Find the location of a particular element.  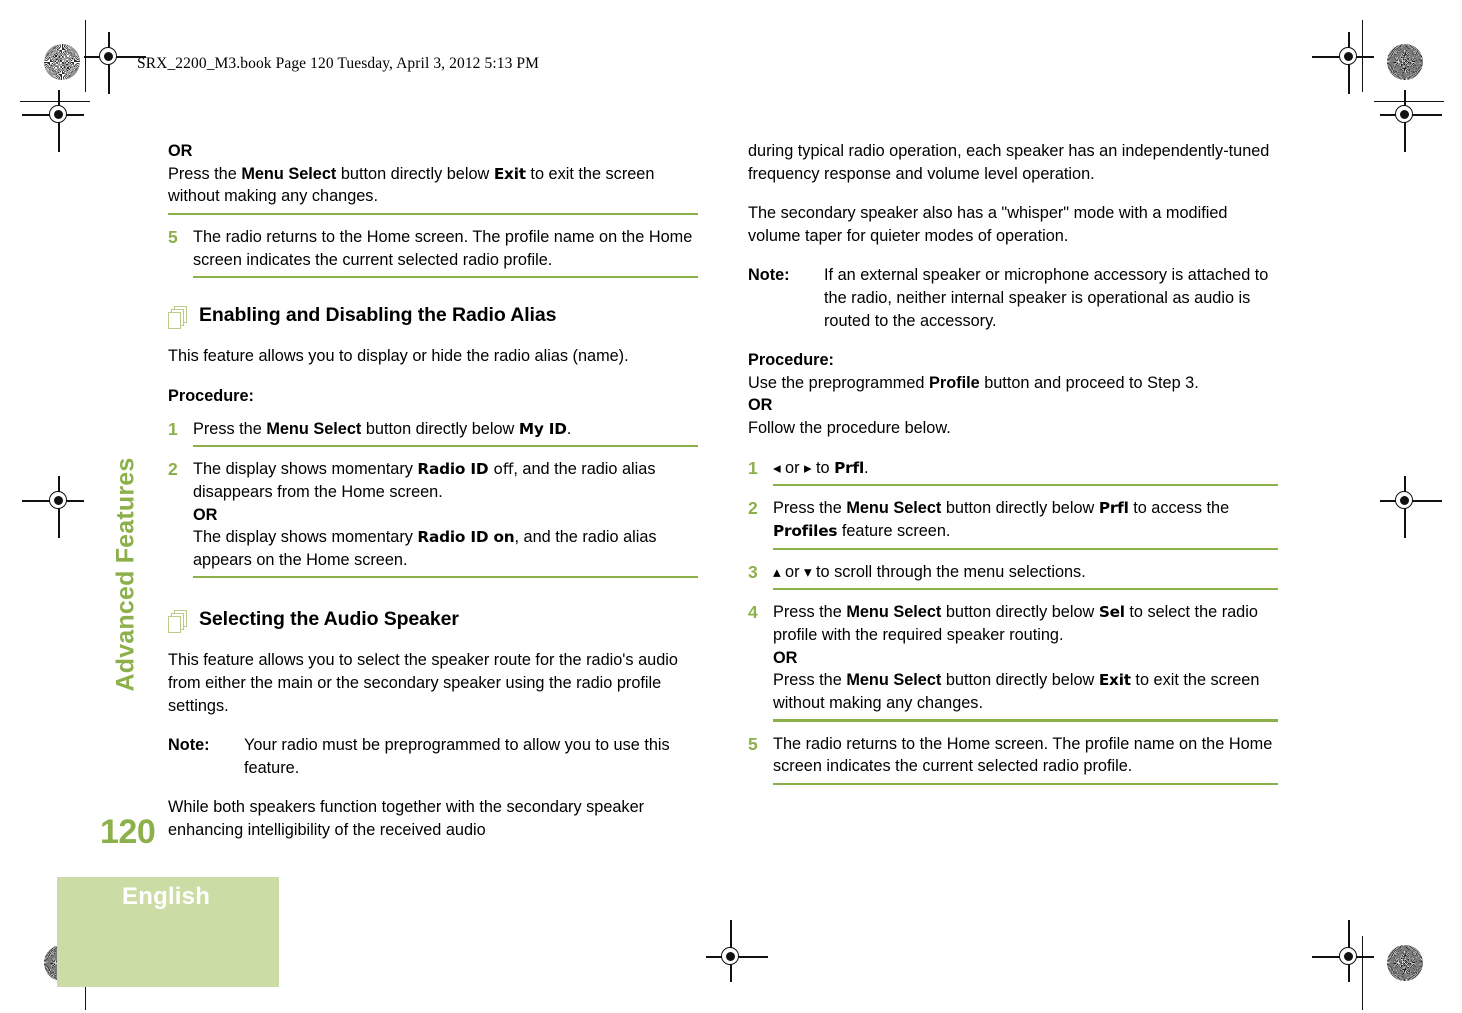

registration-mark-bottom-center is located at coordinates (737, 951).